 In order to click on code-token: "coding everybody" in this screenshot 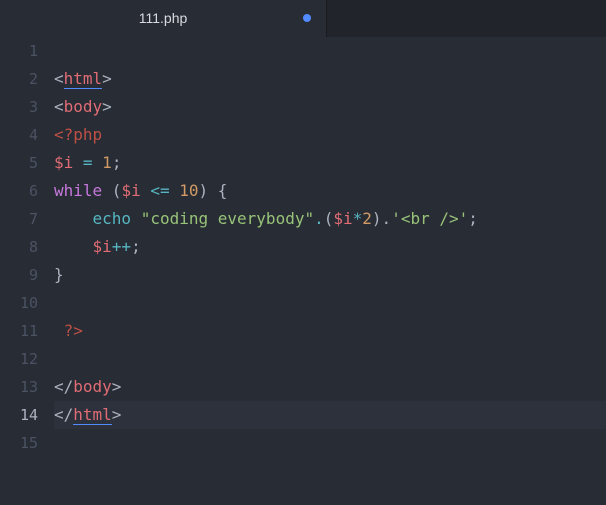, I will do `click(227, 218)`.